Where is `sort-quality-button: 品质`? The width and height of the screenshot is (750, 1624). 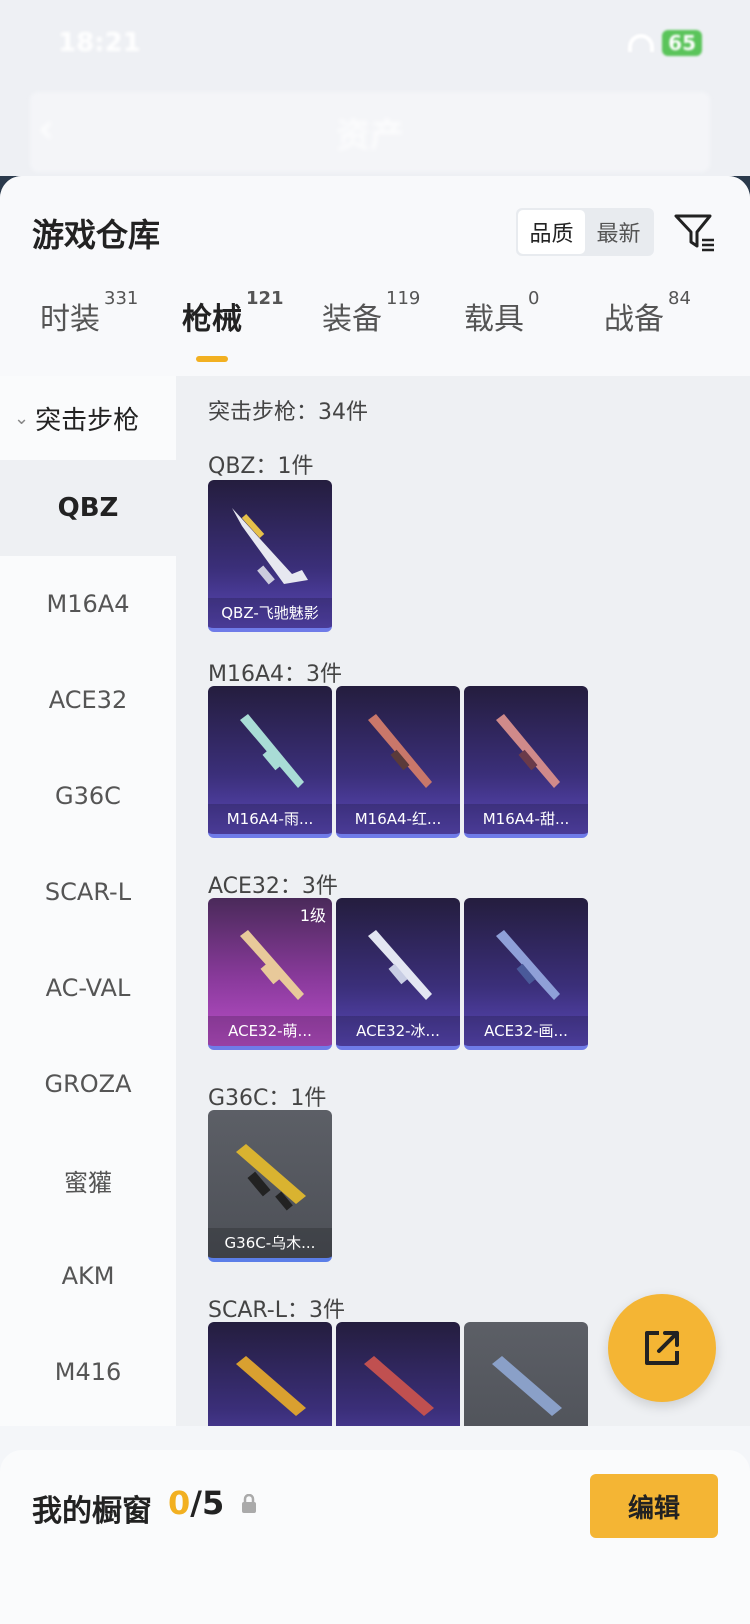 sort-quality-button: 品质 is located at coordinates (551, 232).